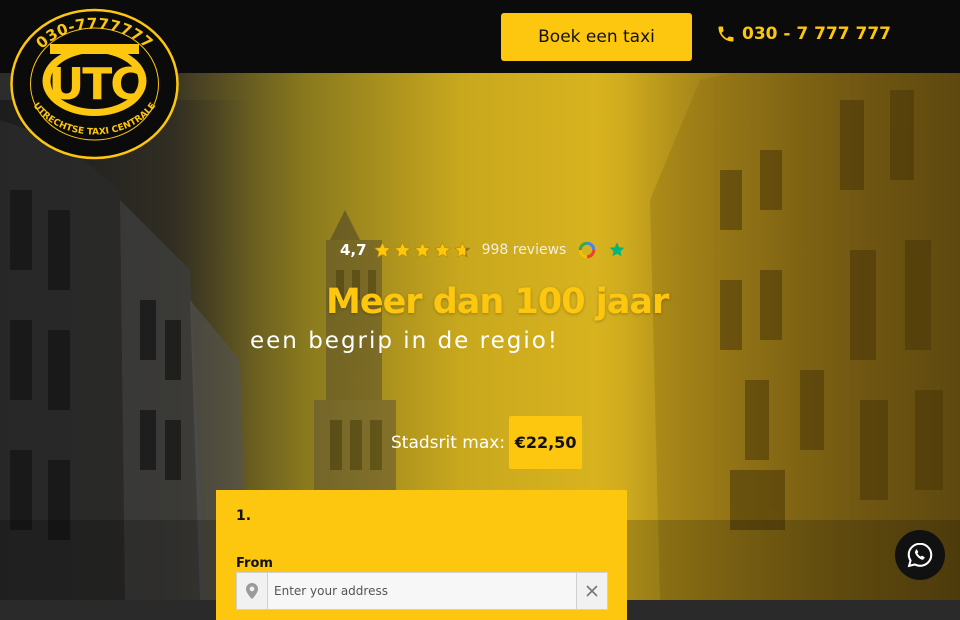 This screenshot has height=620, width=960. Describe the element at coordinates (617, 249) in the screenshot. I see `trustpilot-star-icon` at that location.